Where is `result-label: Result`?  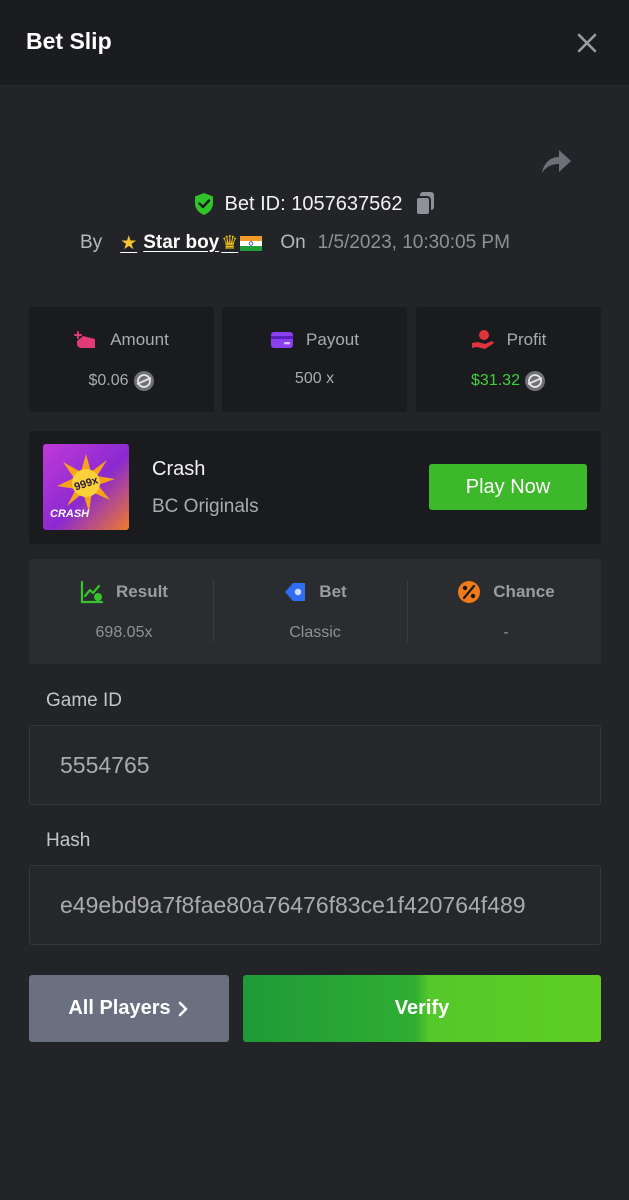 result-label: Result is located at coordinates (142, 591).